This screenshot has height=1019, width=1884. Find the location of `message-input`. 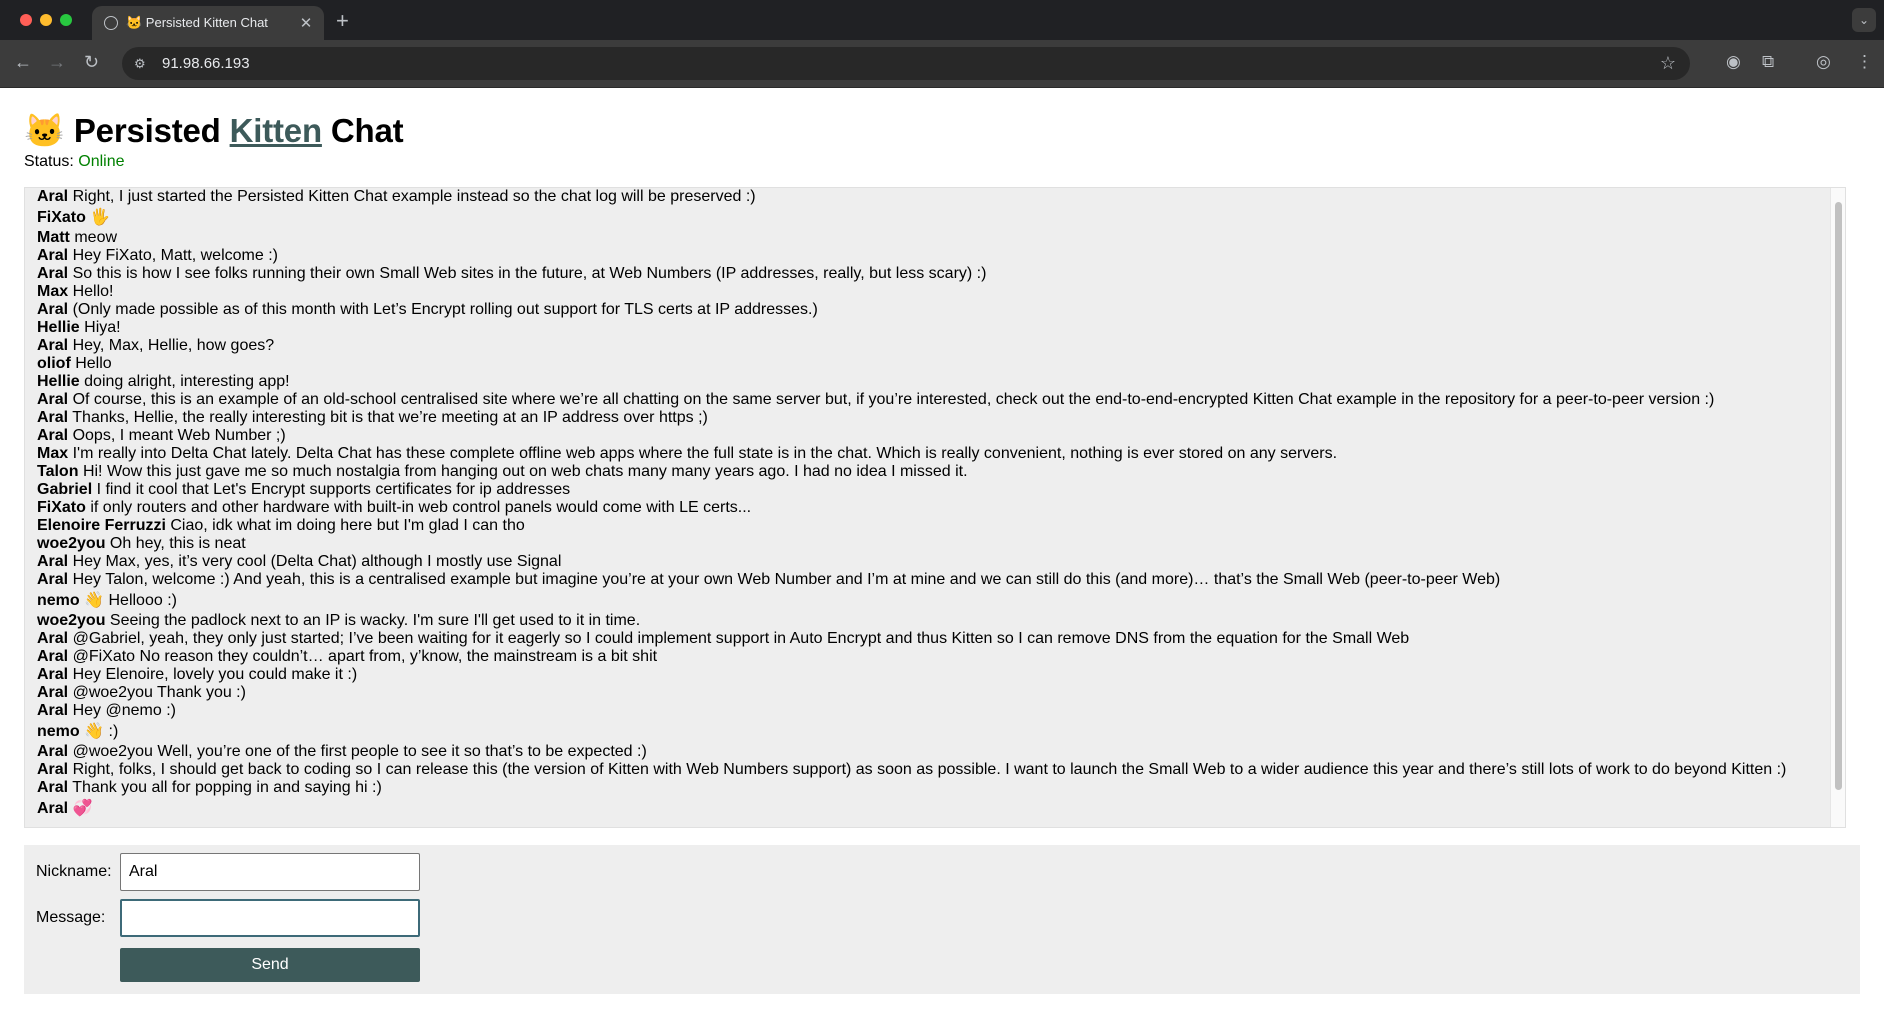

message-input is located at coordinates (270, 918).